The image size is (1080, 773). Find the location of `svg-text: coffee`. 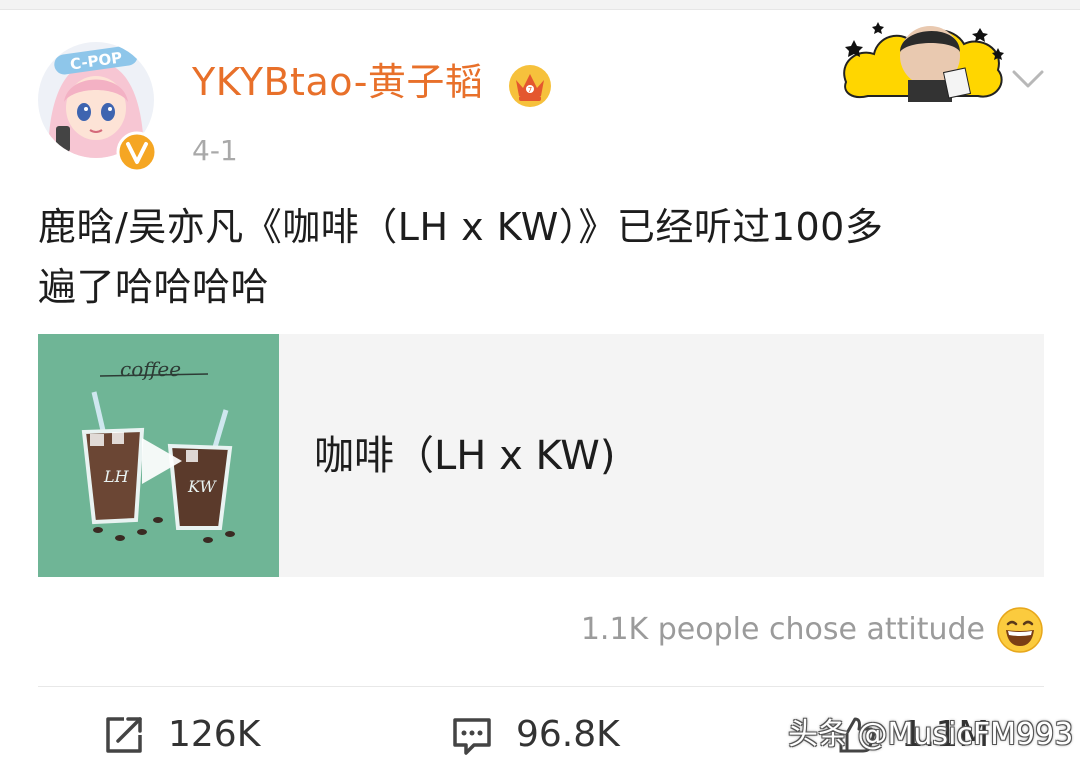

svg-text: coffee is located at coordinates (150, 369).